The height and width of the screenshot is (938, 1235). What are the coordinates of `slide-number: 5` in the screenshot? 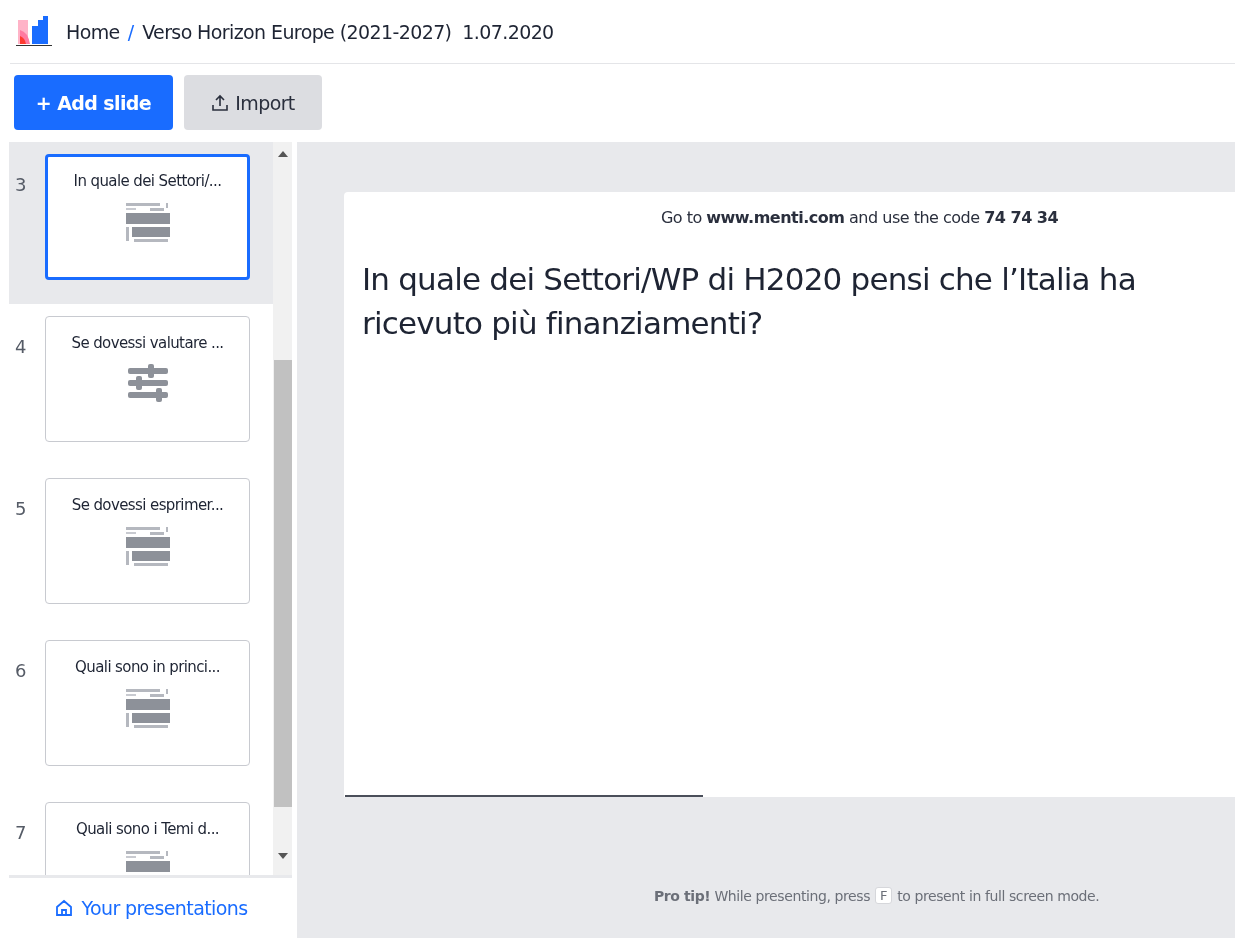 It's located at (21, 508).